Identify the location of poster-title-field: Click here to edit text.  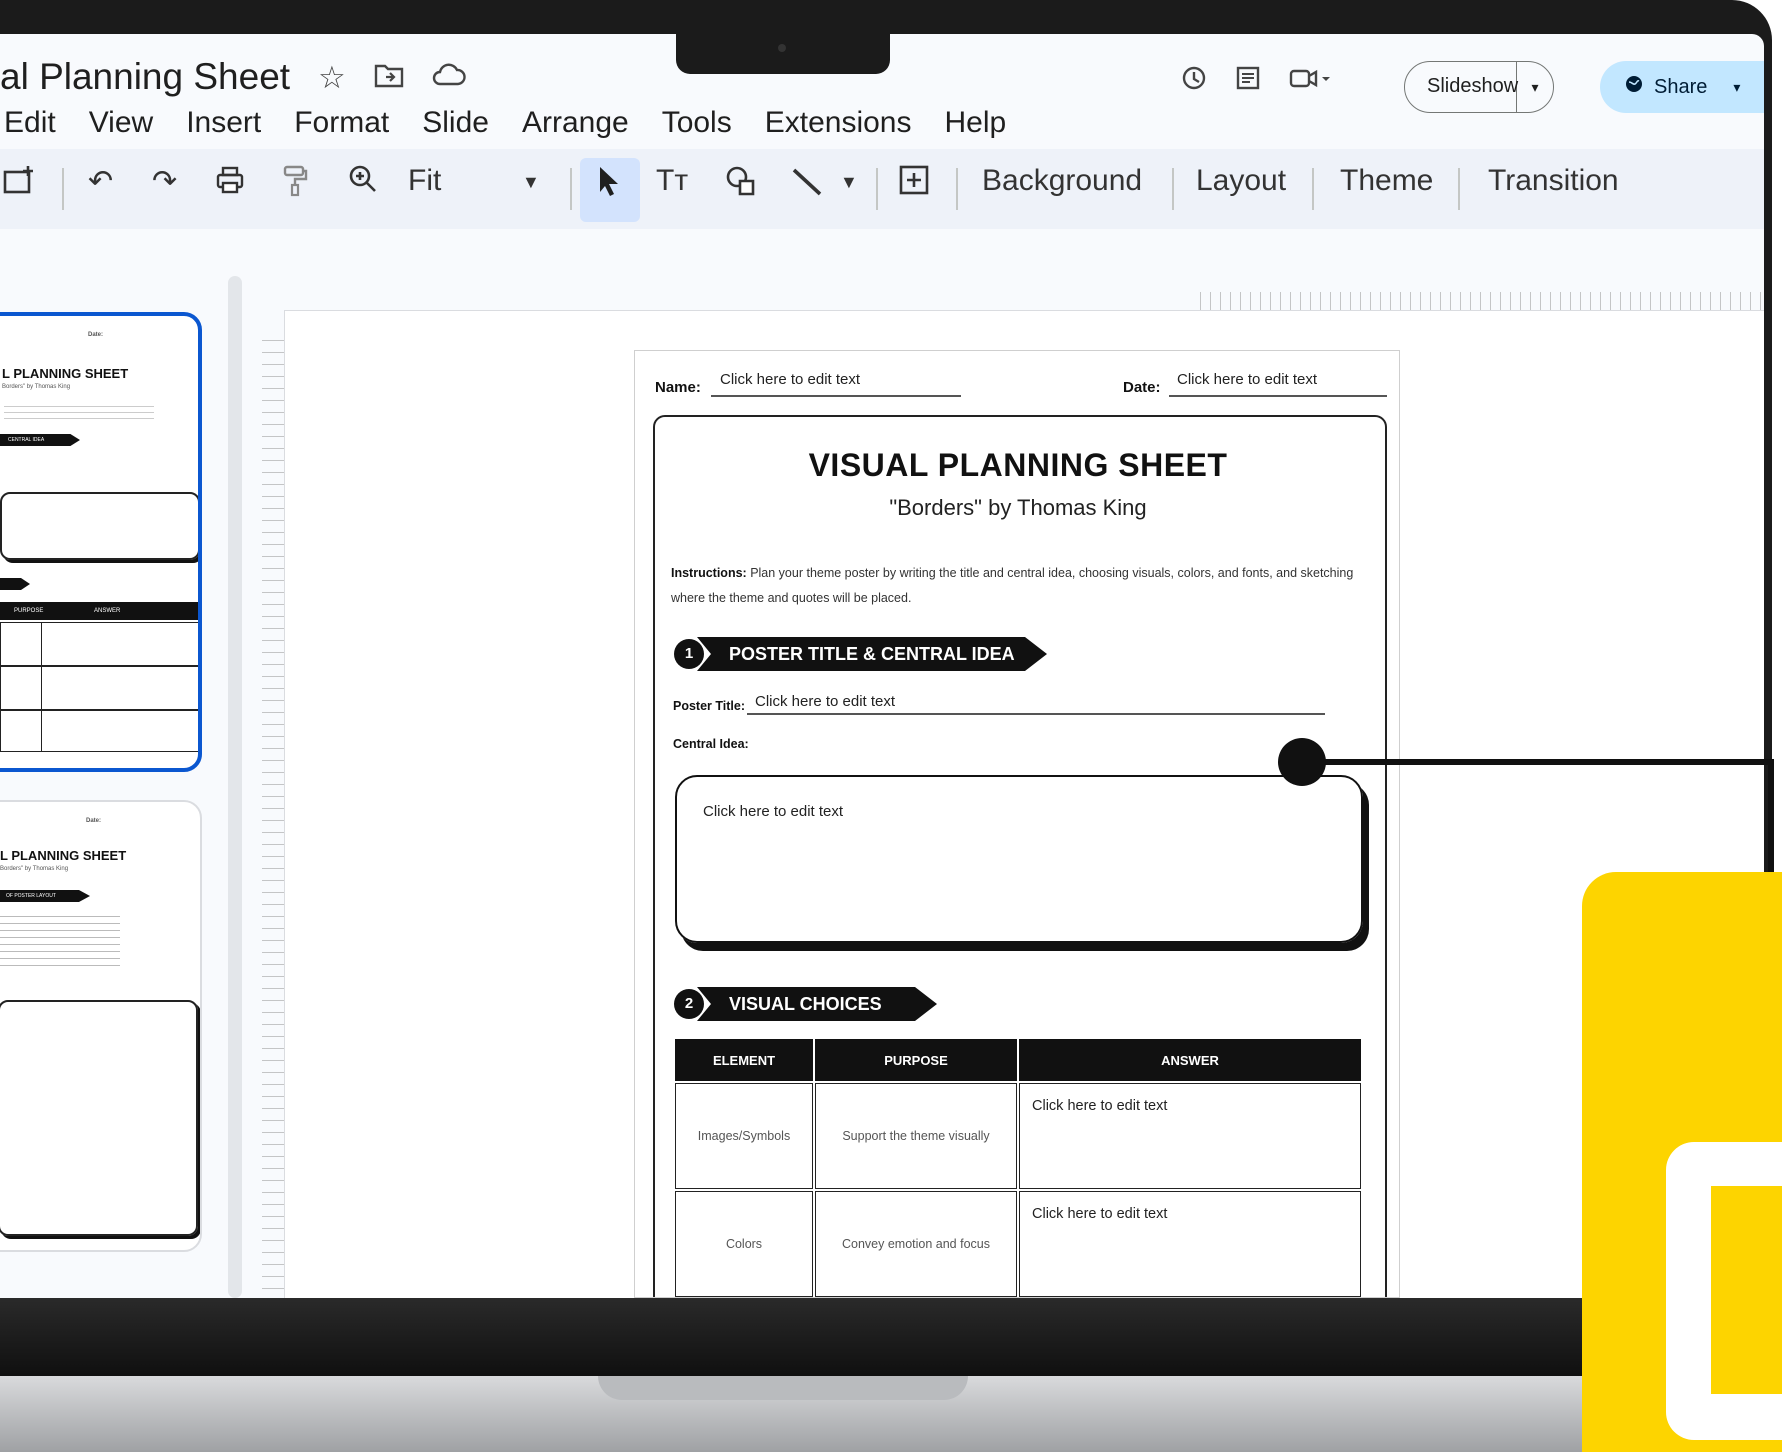
(825, 701).